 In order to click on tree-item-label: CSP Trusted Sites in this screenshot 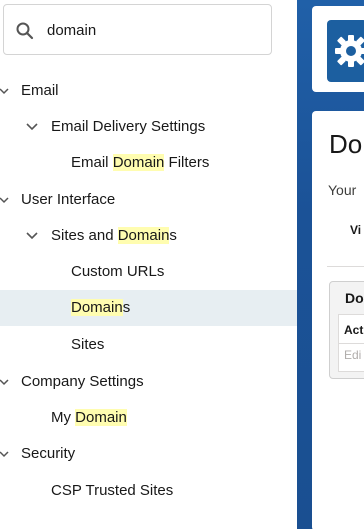, I will do `click(112, 490)`.